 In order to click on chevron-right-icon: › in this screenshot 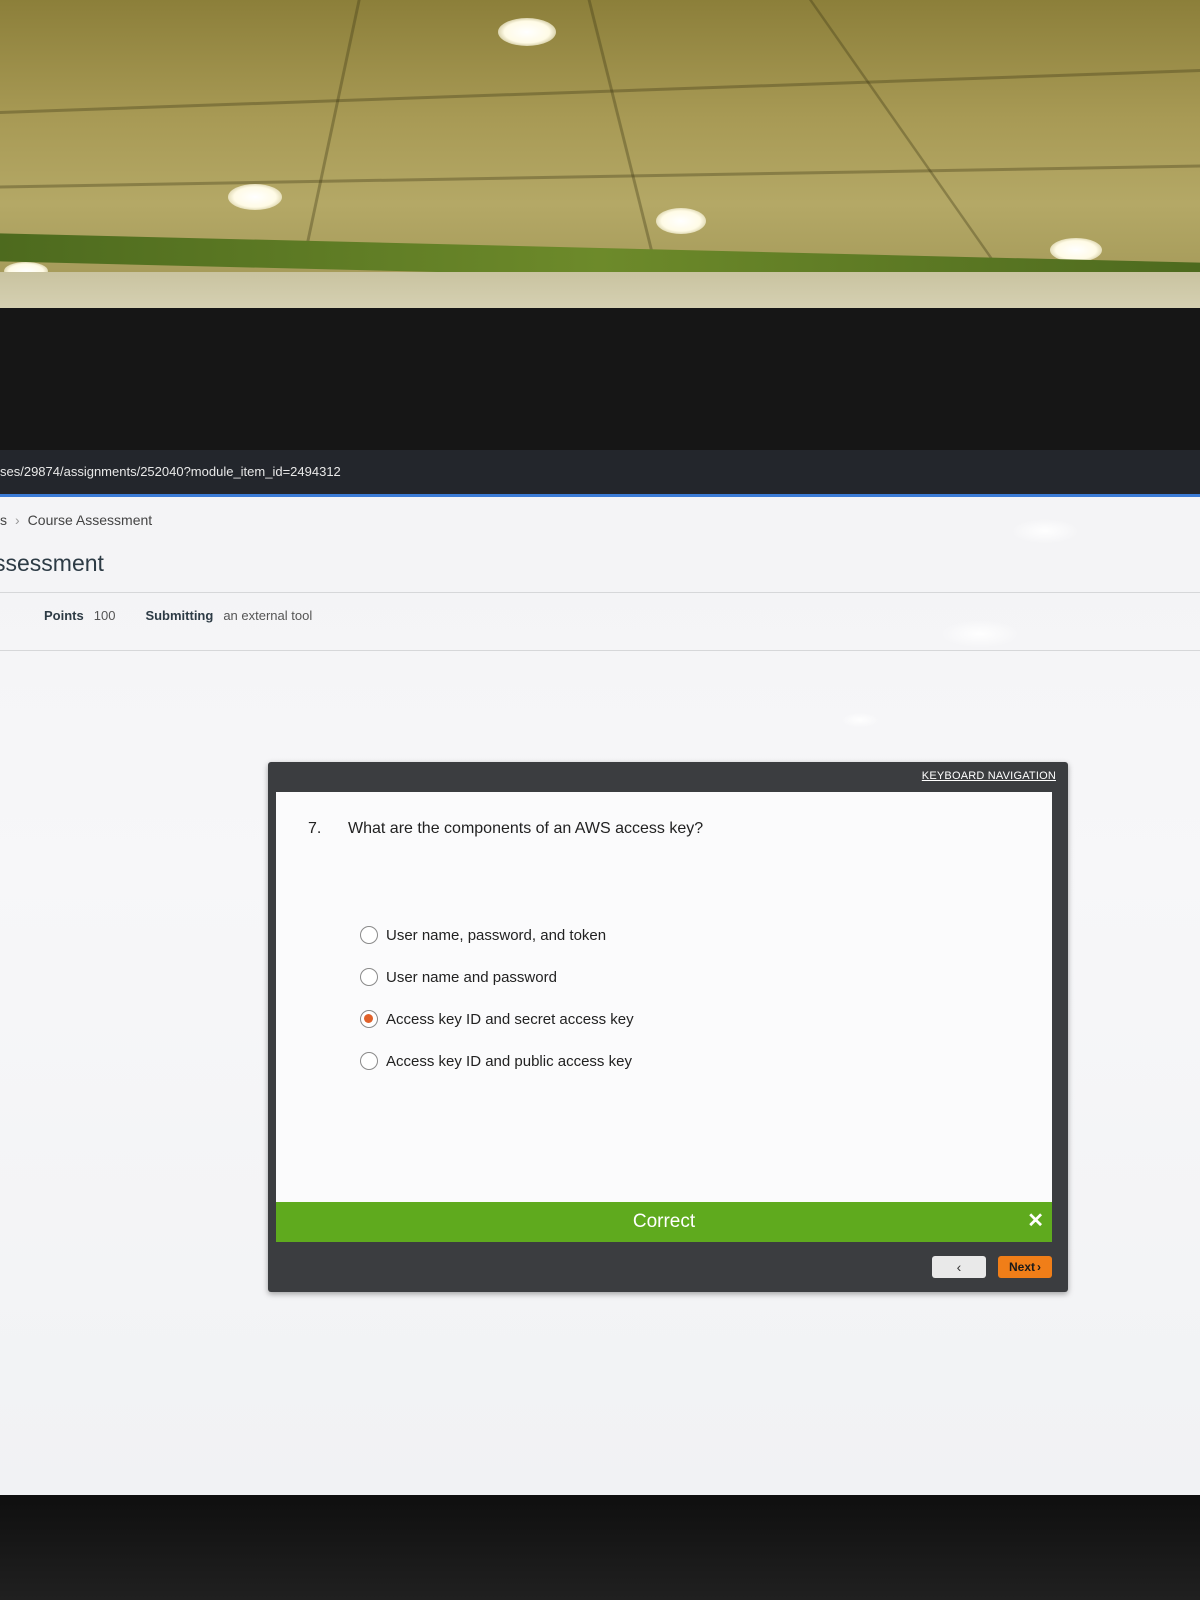, I will do `click(1039, 1267)`.